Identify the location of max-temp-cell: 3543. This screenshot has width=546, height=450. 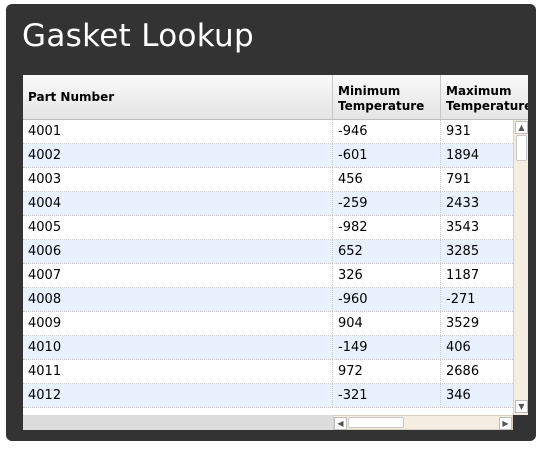
(463, 227).